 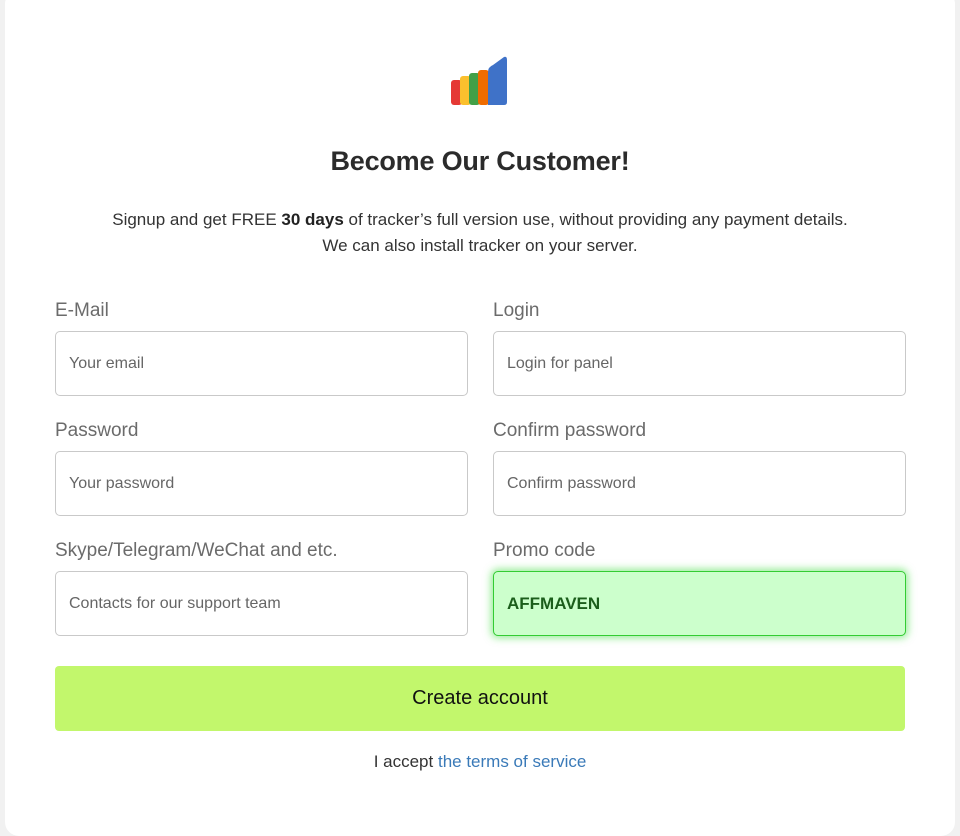 I want to click on password-field, so click(x=261, y=483).